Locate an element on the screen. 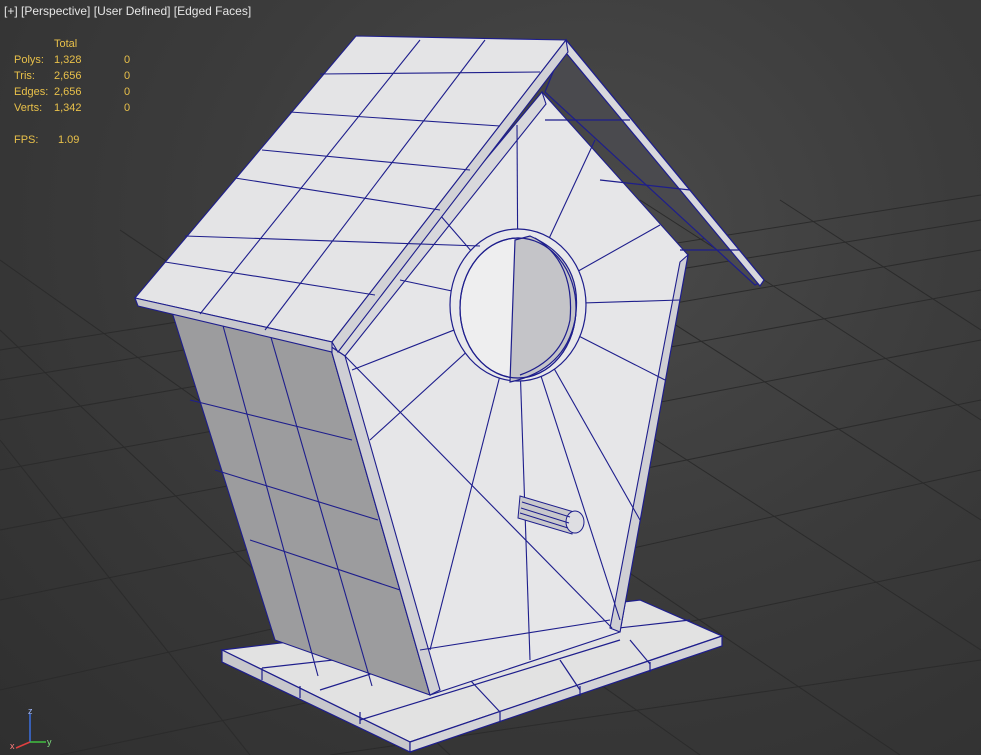 Image resolution: width=981 pixels, height=755 pixels. stats-label: Polys: is located at coordinates (29, 60).